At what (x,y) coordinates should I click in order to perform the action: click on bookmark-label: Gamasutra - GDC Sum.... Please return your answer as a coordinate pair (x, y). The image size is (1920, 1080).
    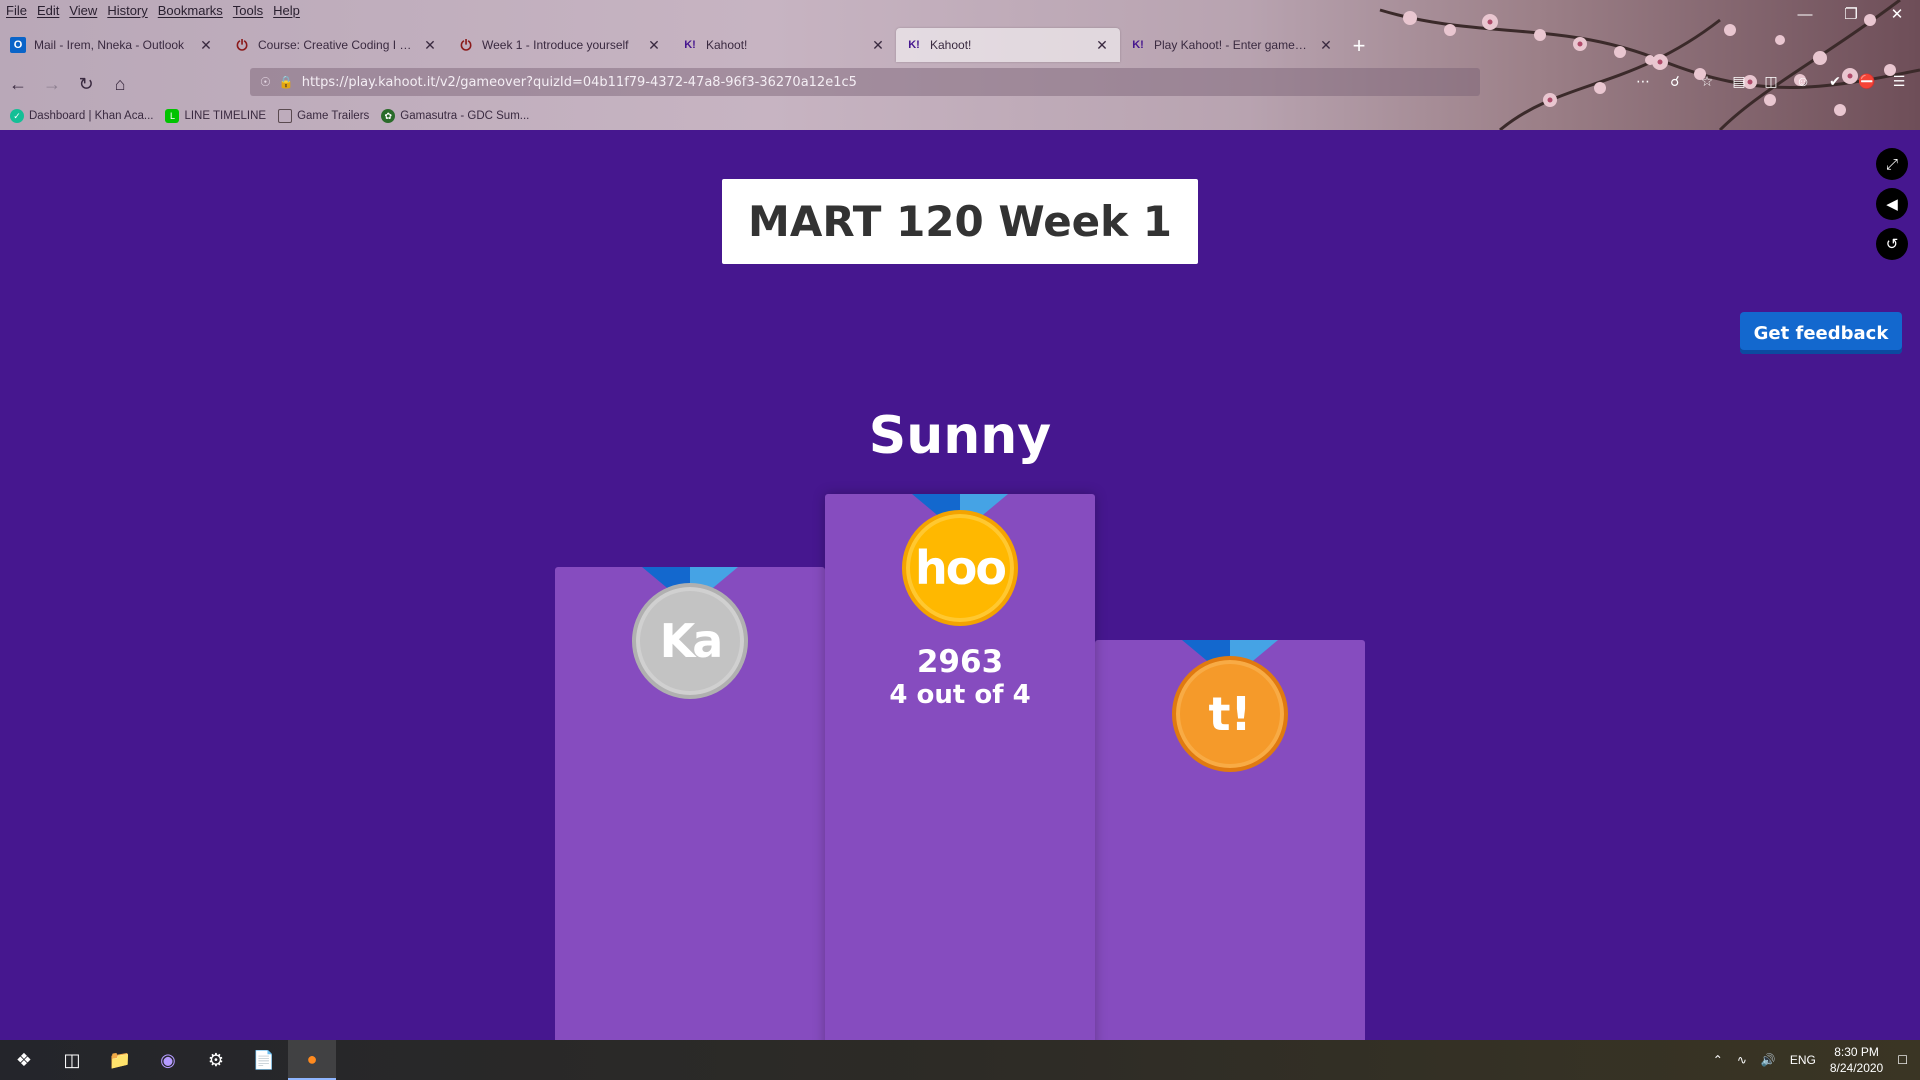
    Looking at the image, I should click on (465, 116).